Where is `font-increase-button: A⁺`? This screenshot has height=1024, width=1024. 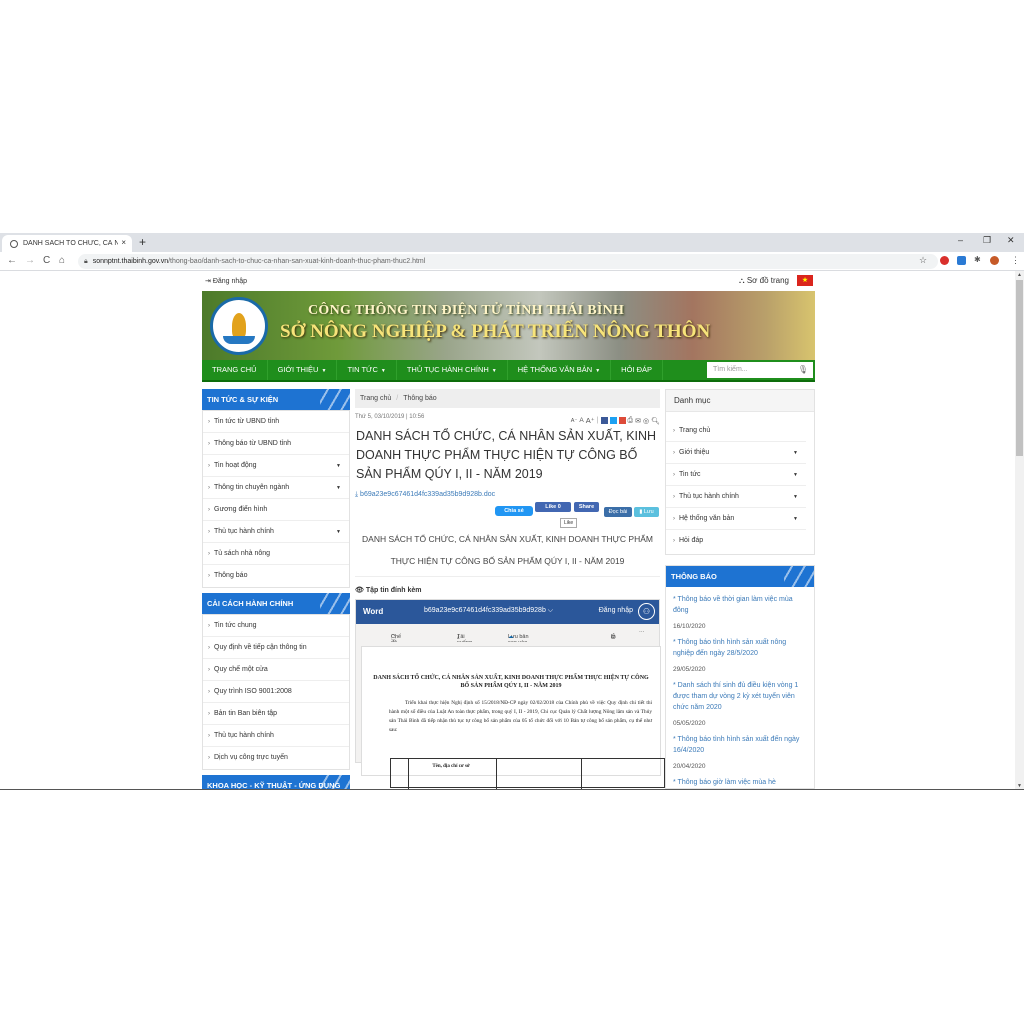
font-increase-button: A⁺ is located at coordinates (590, 420).